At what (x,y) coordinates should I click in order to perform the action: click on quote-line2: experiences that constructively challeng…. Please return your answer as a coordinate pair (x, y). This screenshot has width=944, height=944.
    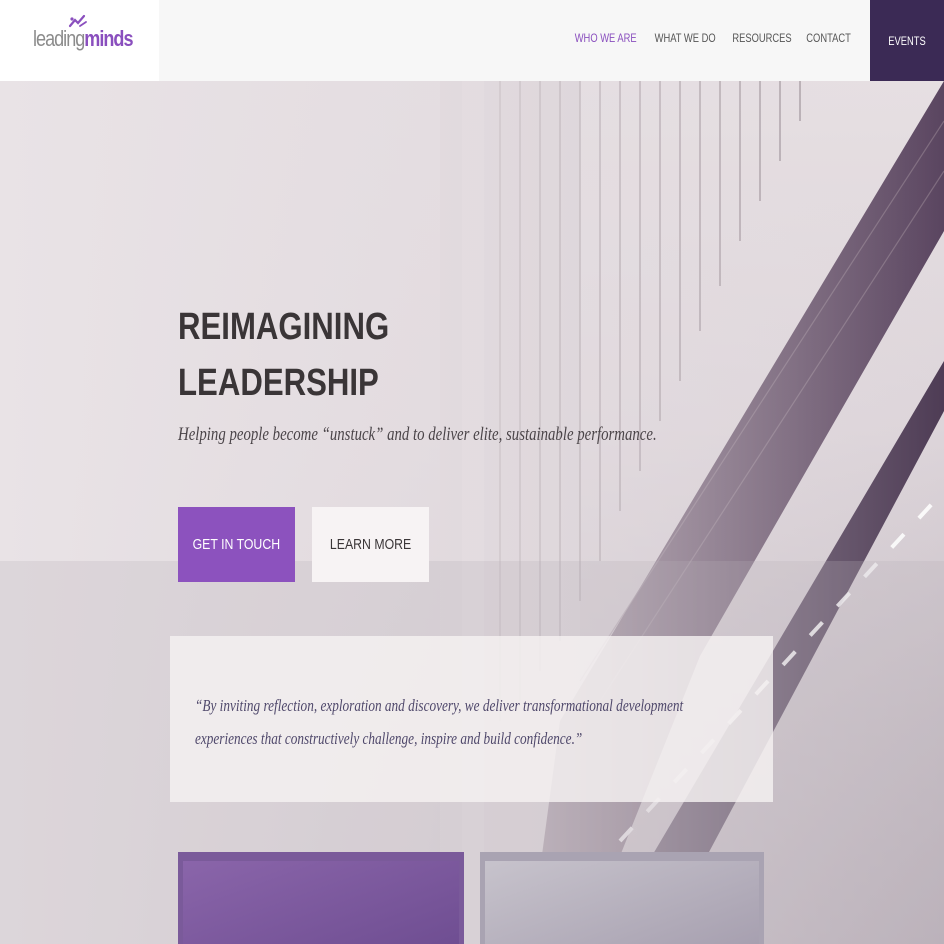
    Looking at the image, I should click on (389, 738).